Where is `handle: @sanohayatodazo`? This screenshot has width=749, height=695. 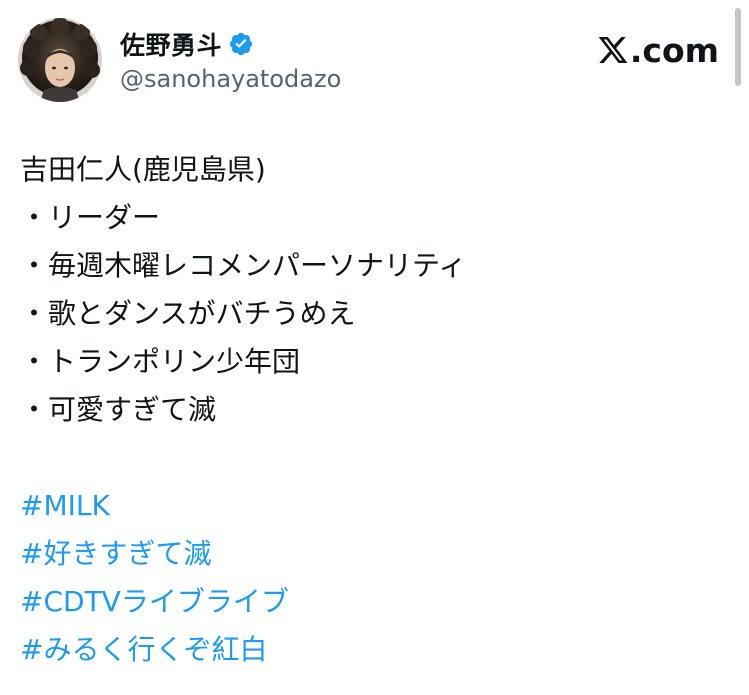 handle: @sanohayatodazo is located at coordinates (230, 79).